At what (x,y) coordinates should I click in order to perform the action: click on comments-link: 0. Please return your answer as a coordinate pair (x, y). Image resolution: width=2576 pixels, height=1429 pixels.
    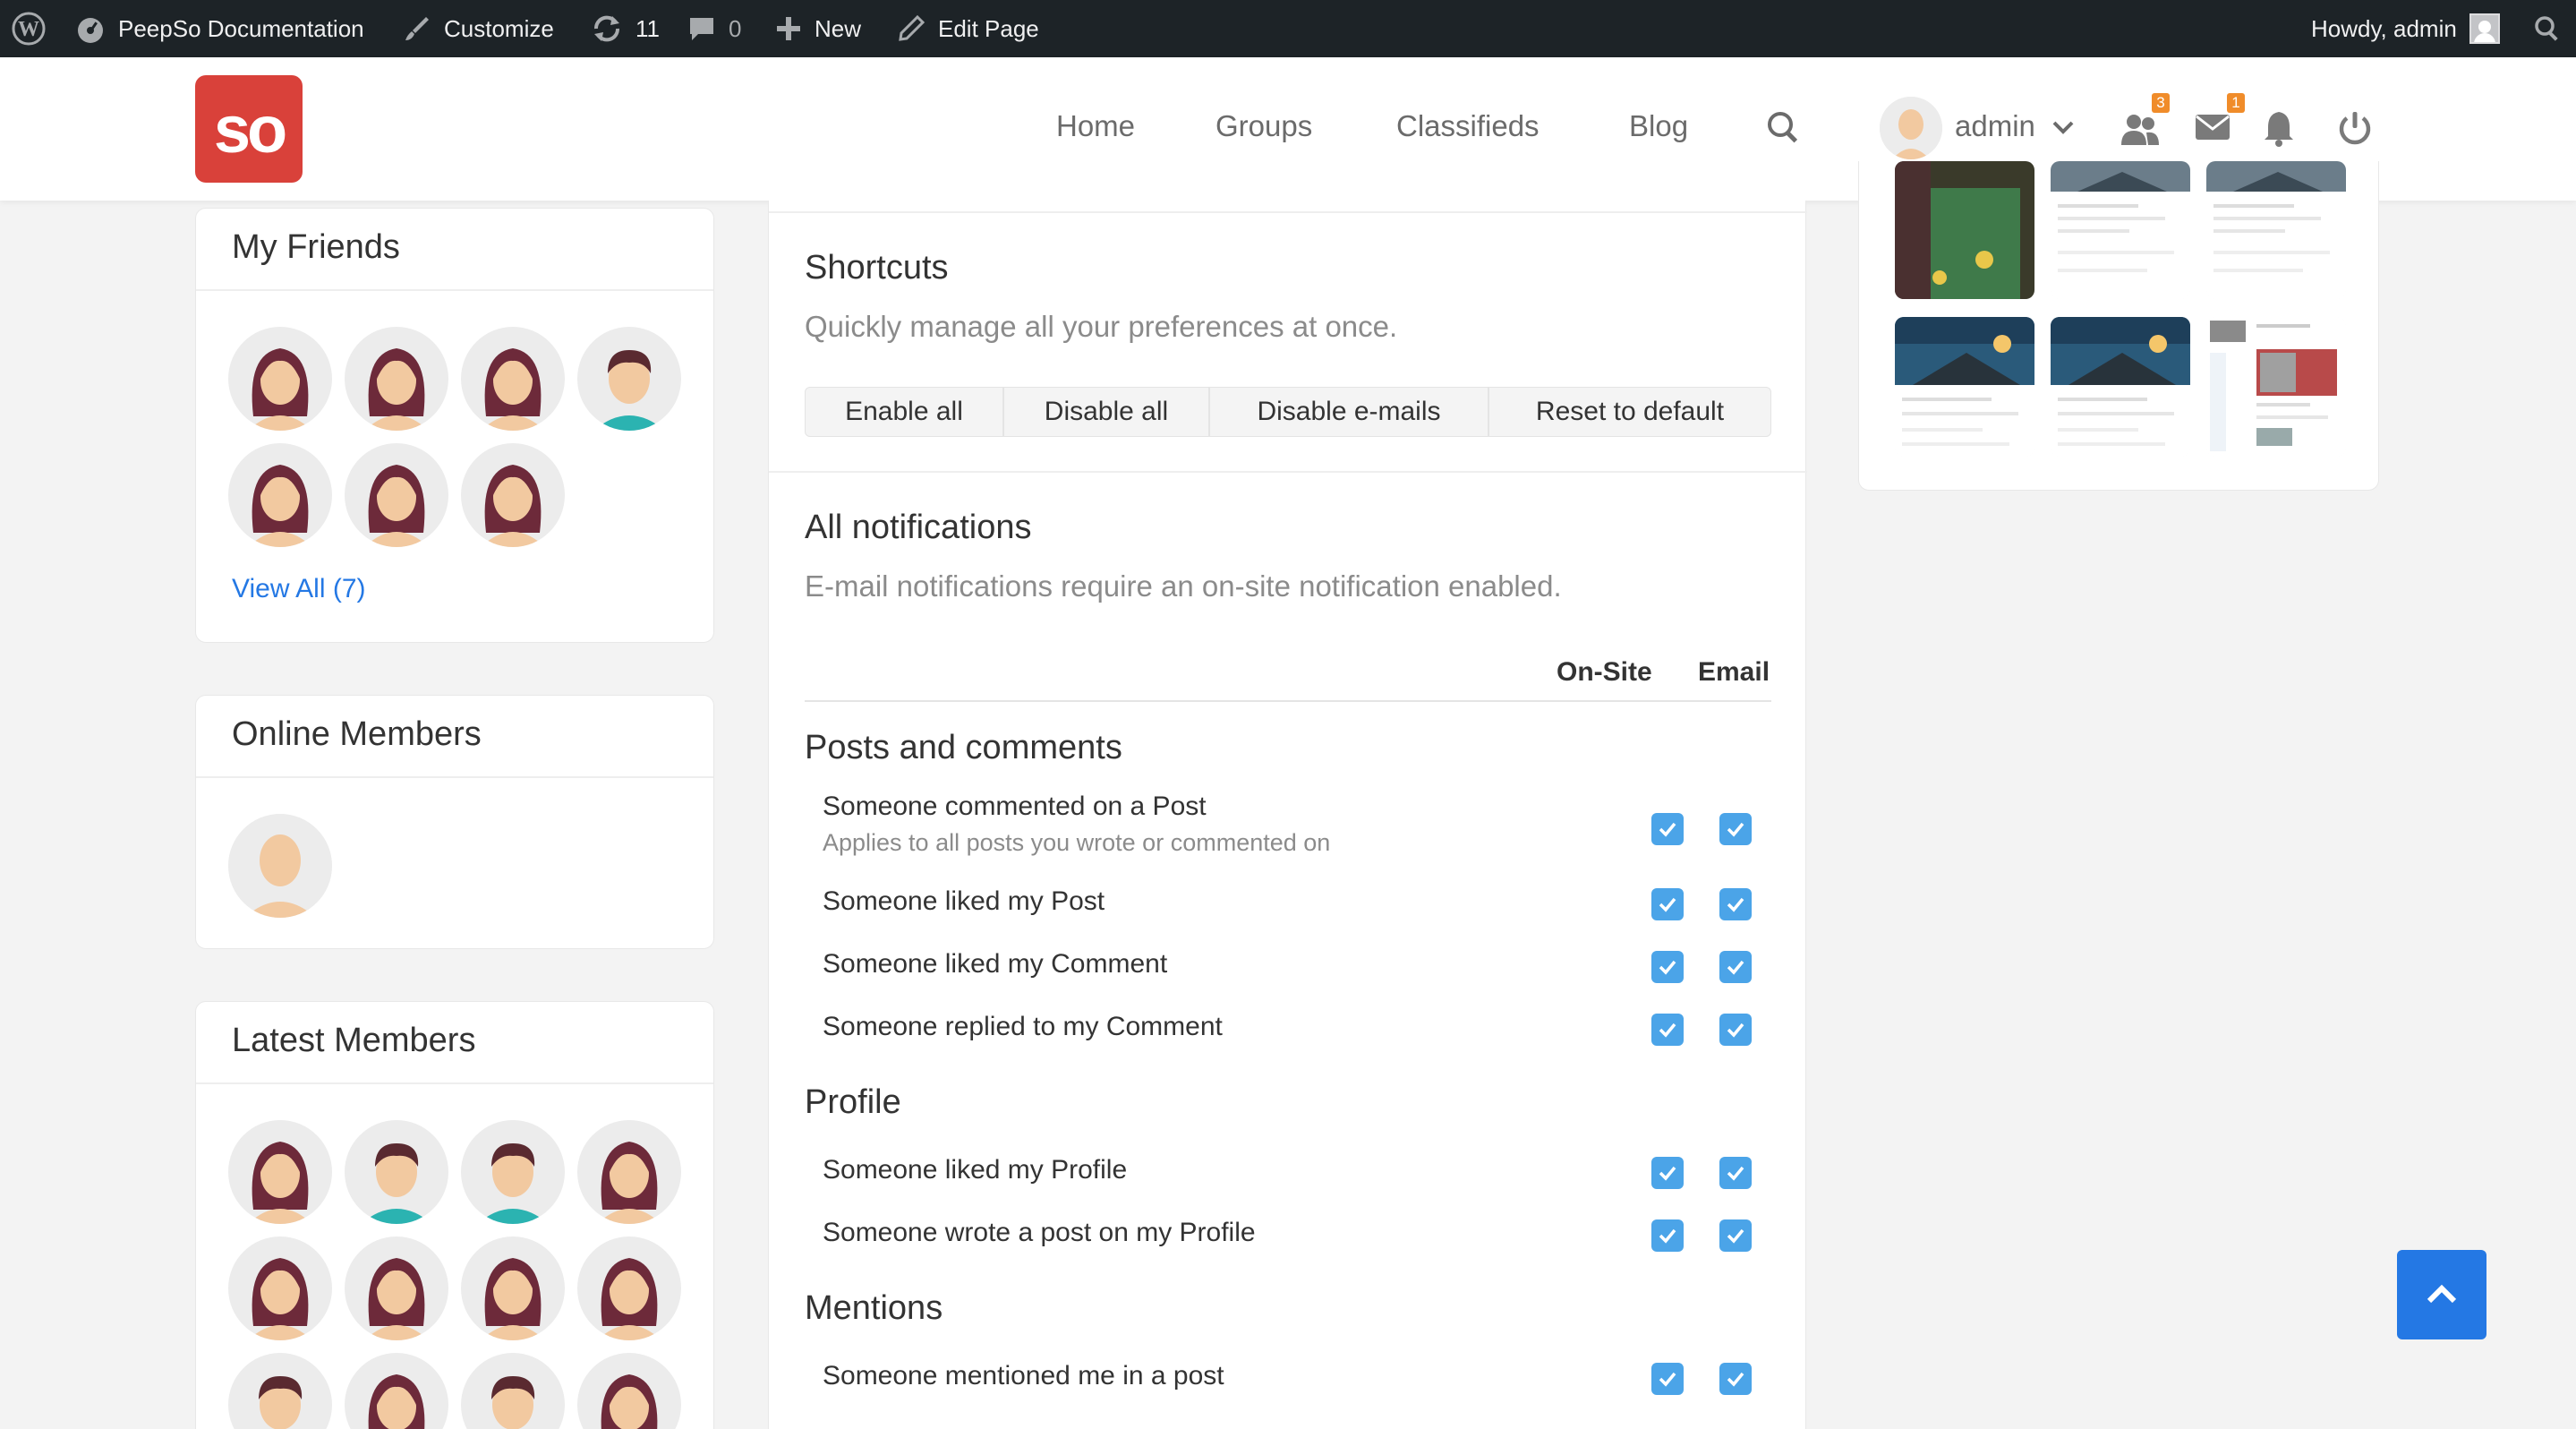
    Looking at the image, I should click on (714, 28).